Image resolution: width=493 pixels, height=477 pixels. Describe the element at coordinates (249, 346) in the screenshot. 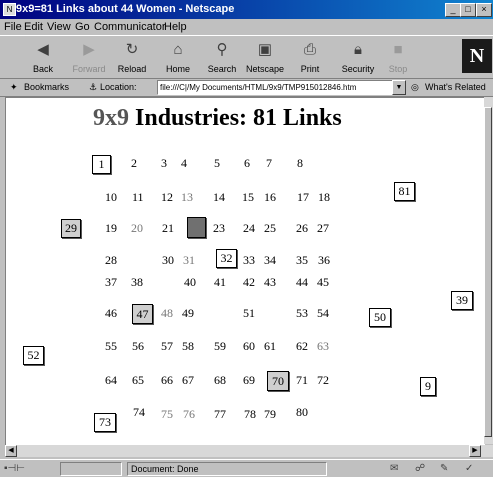

I see `number-link: 60` at that location.